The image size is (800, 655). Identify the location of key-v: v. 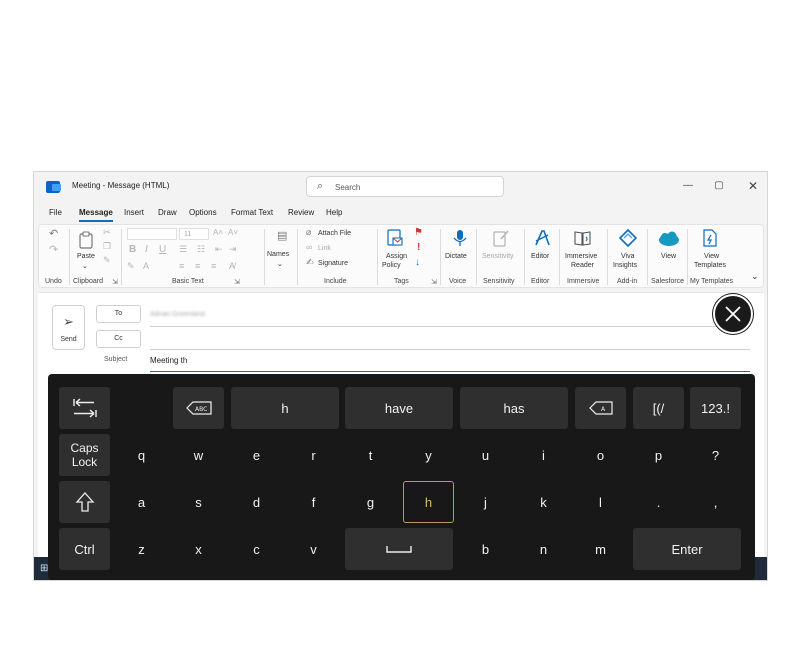
(313, 549).